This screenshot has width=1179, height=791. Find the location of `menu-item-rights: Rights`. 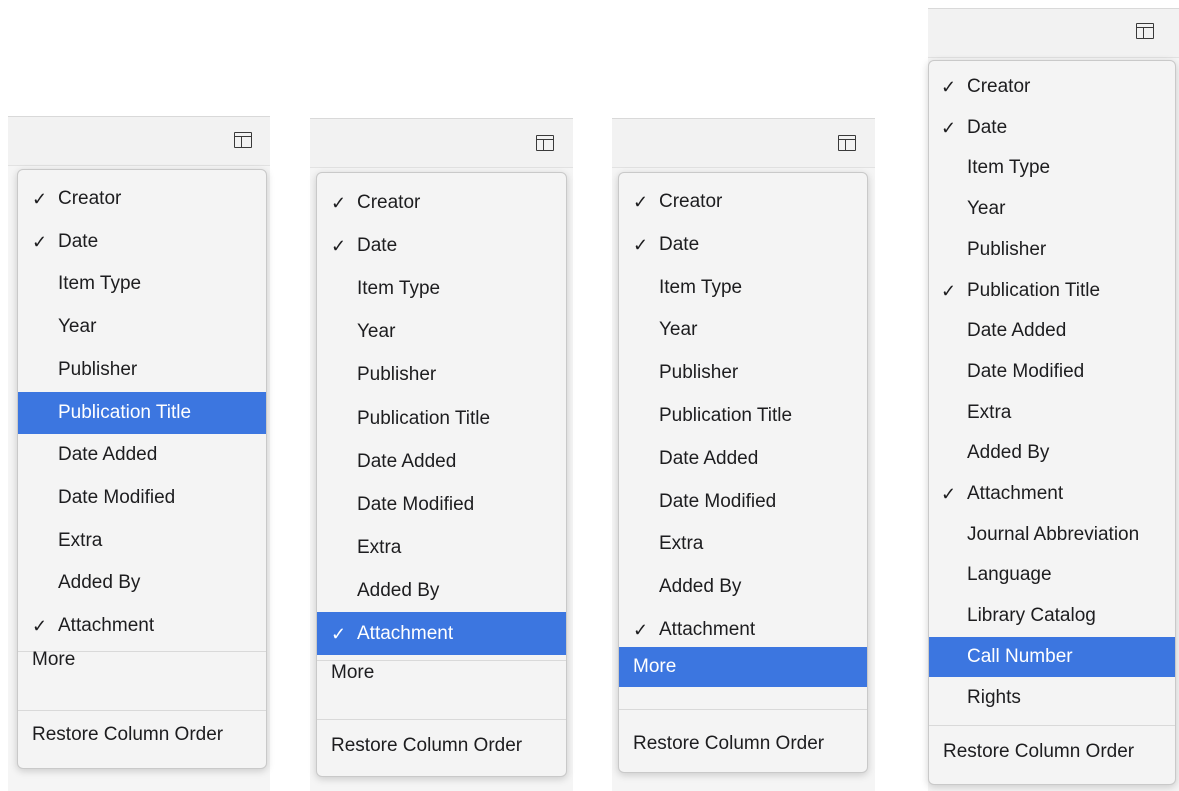

menu-item-rights: Rights is located at coordinates (1052, 698).